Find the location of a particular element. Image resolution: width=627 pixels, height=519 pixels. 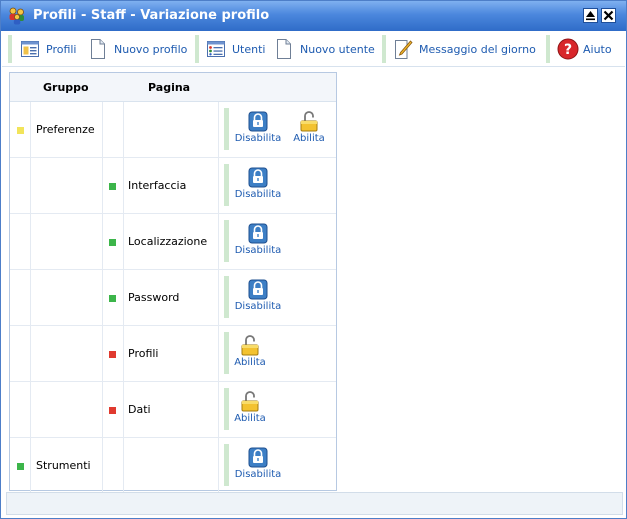

column-header-pagina: Pagina is located at coordinates (169, 87).